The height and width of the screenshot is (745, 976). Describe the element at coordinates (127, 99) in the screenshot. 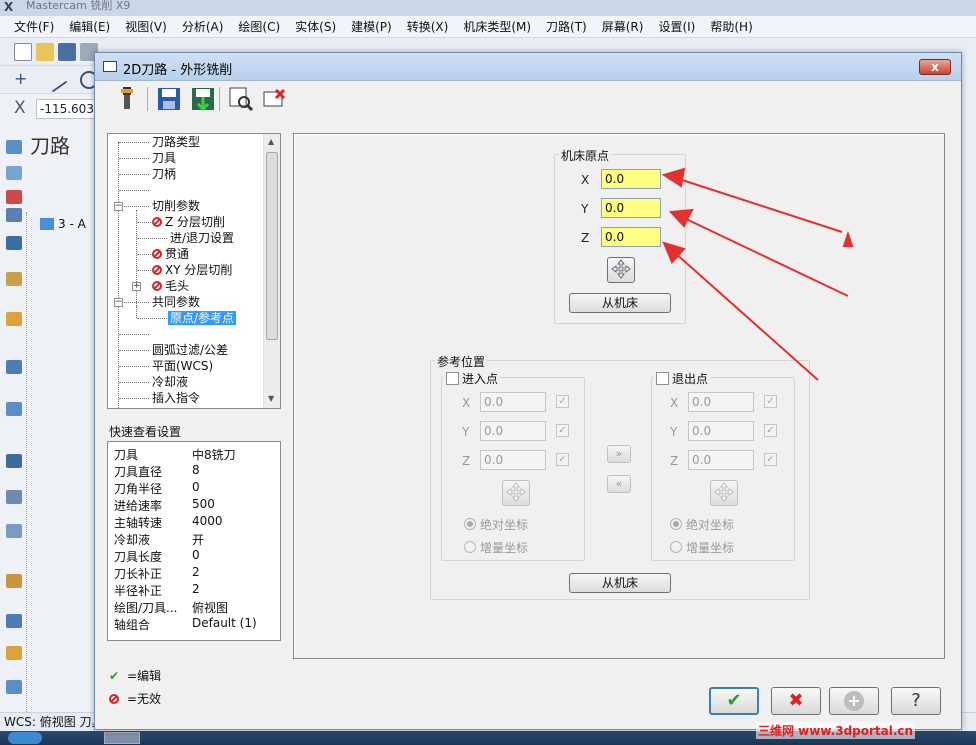

I see `tool-library-icon` at that location.